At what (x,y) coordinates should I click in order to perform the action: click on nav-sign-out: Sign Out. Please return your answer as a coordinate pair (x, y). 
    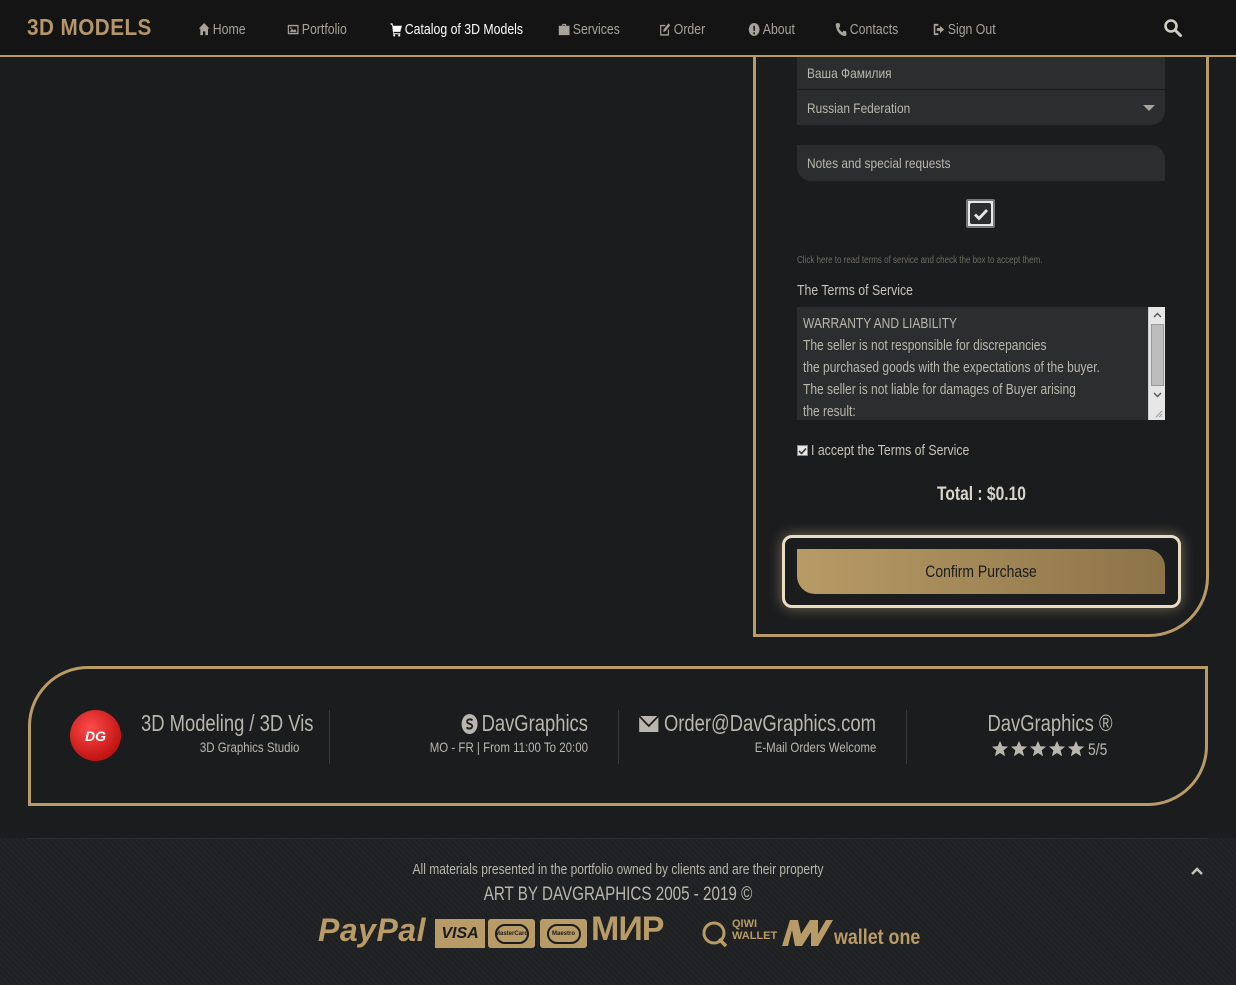
    Looking at the image, I should click on (964, 29).